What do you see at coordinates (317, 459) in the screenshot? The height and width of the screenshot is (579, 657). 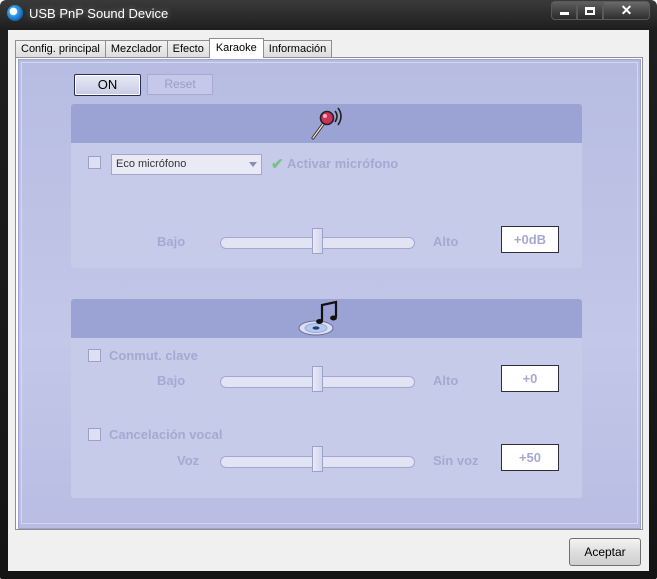 I see `vocal-cancel-slider-thumb` at bounding box center [317, 459].